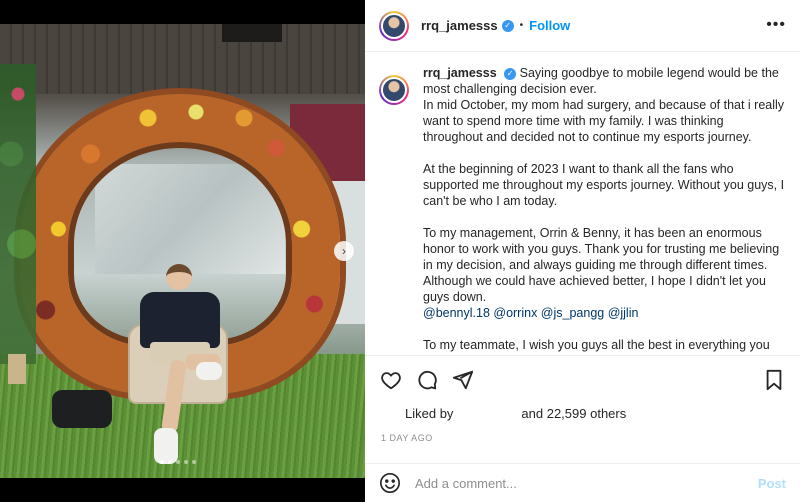 Image resolution: width=800 pixels, height=502 pixels. What do you see at coordinates (776, 25) in the screenshot?
I see `more-icon: •••` at bounding box center [776, 25].